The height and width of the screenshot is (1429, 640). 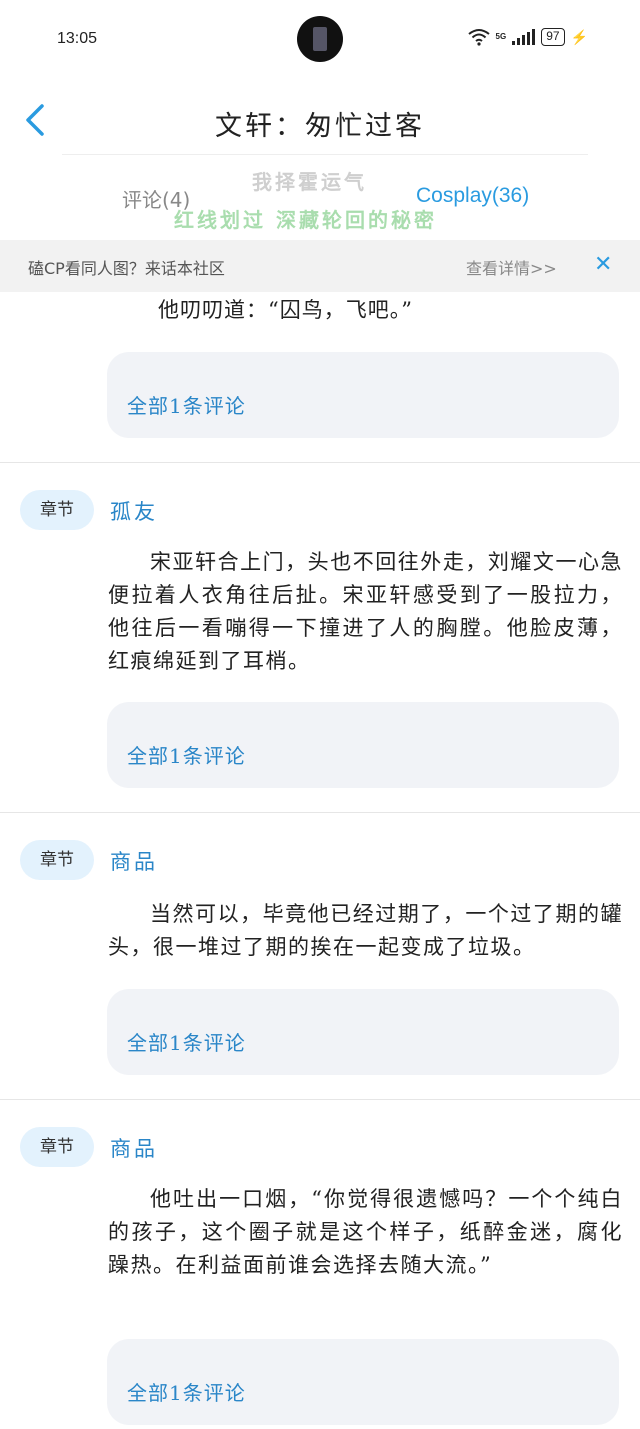 What do you see at coordinates (501, 36) in the screenshot?
I see `network-label: 5G` at bounding box center [501, 36].